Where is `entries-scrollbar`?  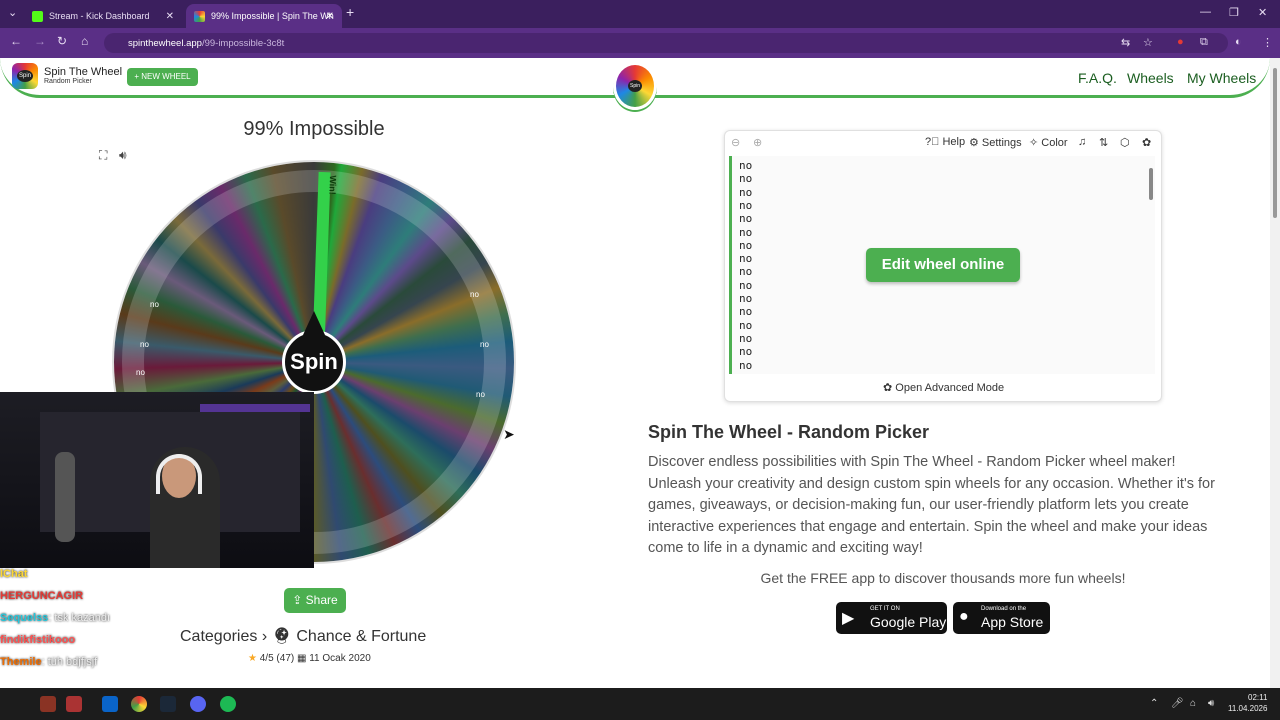
entries-scrollbar is located at coordinates (1151, 265).